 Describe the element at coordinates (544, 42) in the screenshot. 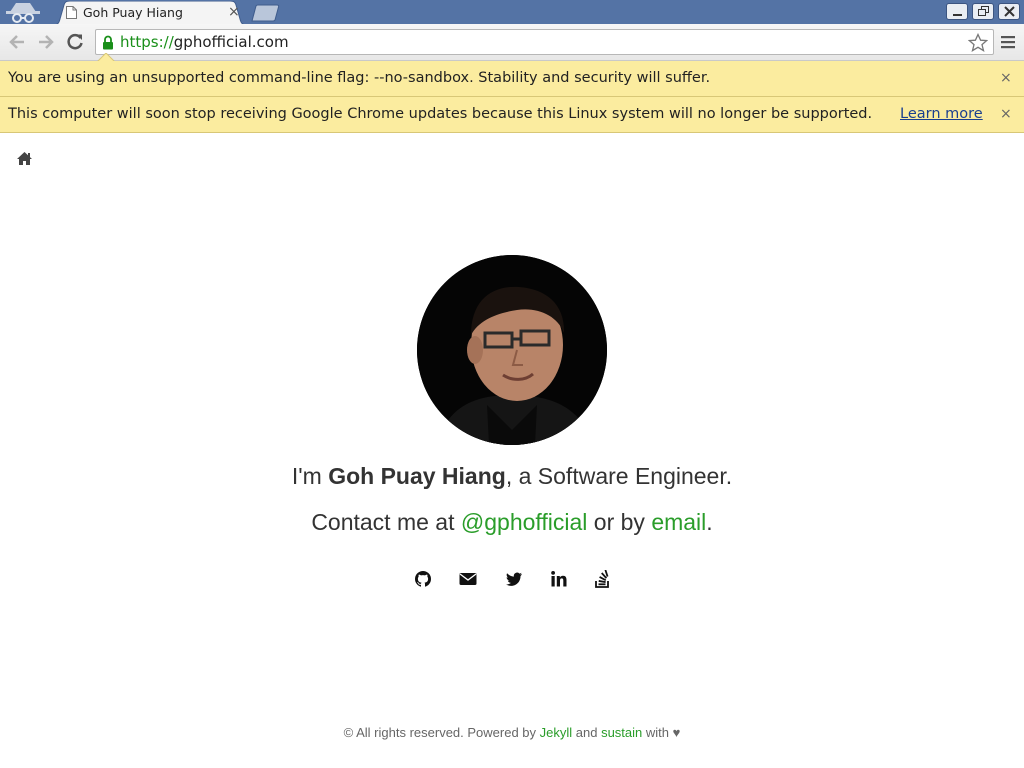

I see `address-bar: https://gphofficial.com` at that location.